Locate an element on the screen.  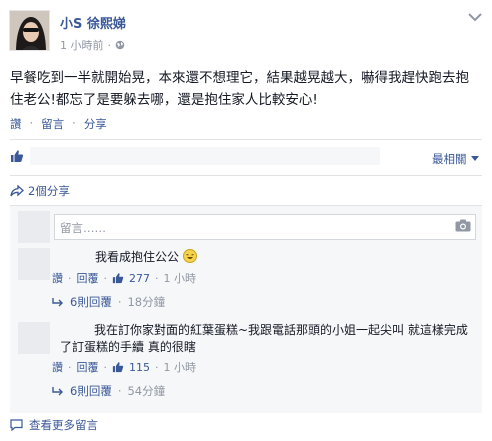
post-meta: 1 小時前 · is located at coordinates (92, 45).